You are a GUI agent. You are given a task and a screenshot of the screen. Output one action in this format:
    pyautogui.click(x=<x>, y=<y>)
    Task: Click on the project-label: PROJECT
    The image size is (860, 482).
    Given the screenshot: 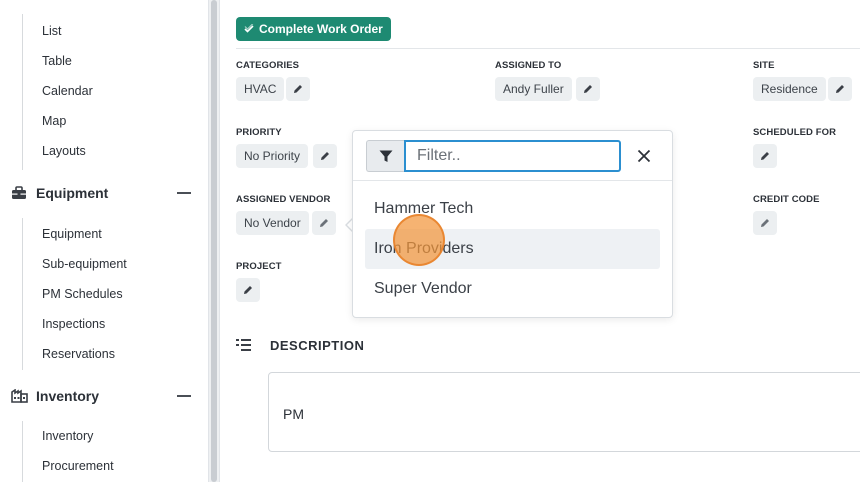 What is the action you would take?
    pyautogui.click(x=259, y=266)
    